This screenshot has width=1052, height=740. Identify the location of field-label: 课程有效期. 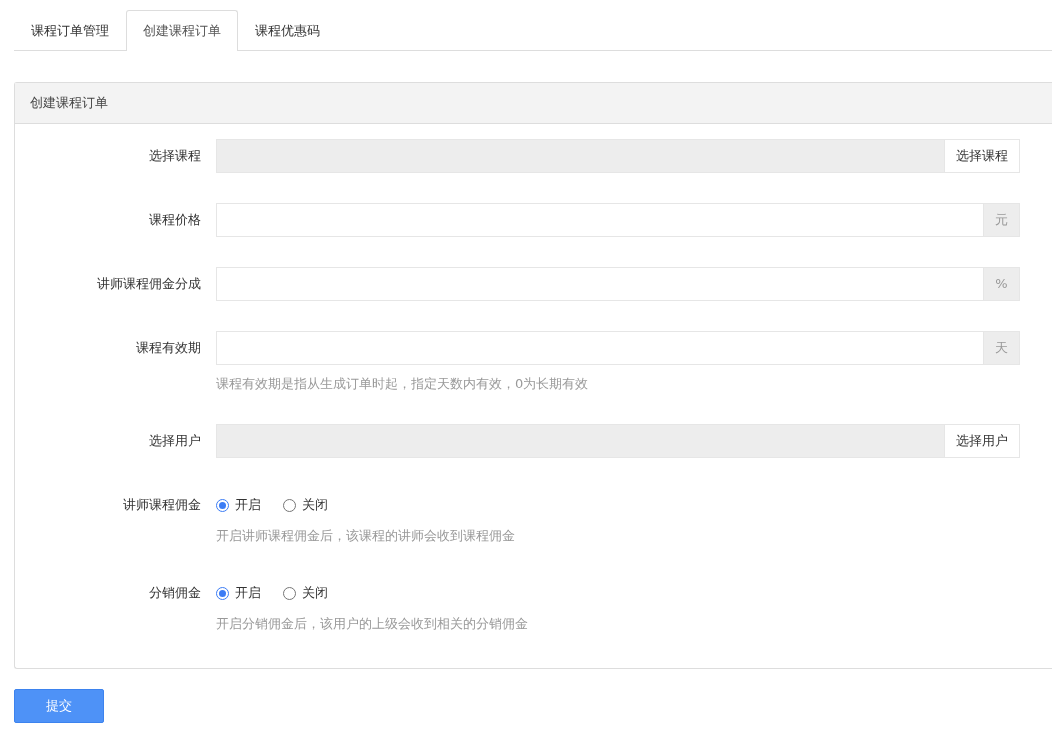
(168, 348).